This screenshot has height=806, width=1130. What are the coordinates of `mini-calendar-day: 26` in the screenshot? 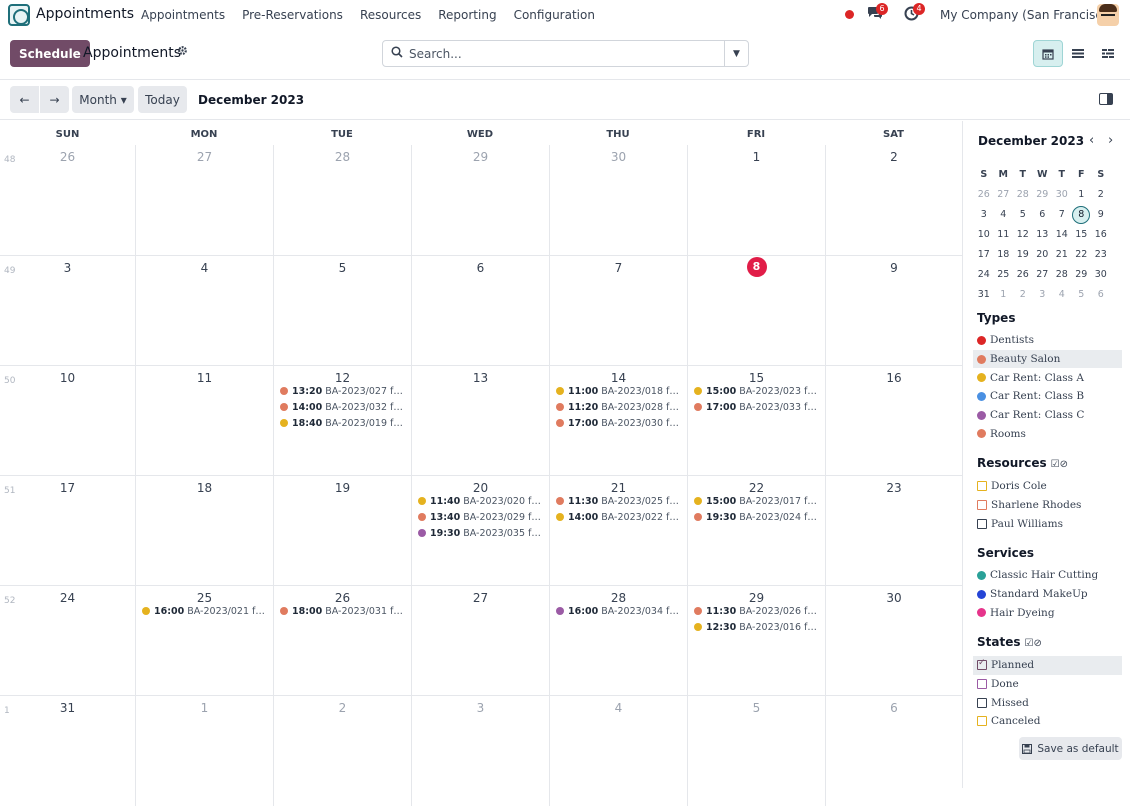 It's located at (1023, 275).